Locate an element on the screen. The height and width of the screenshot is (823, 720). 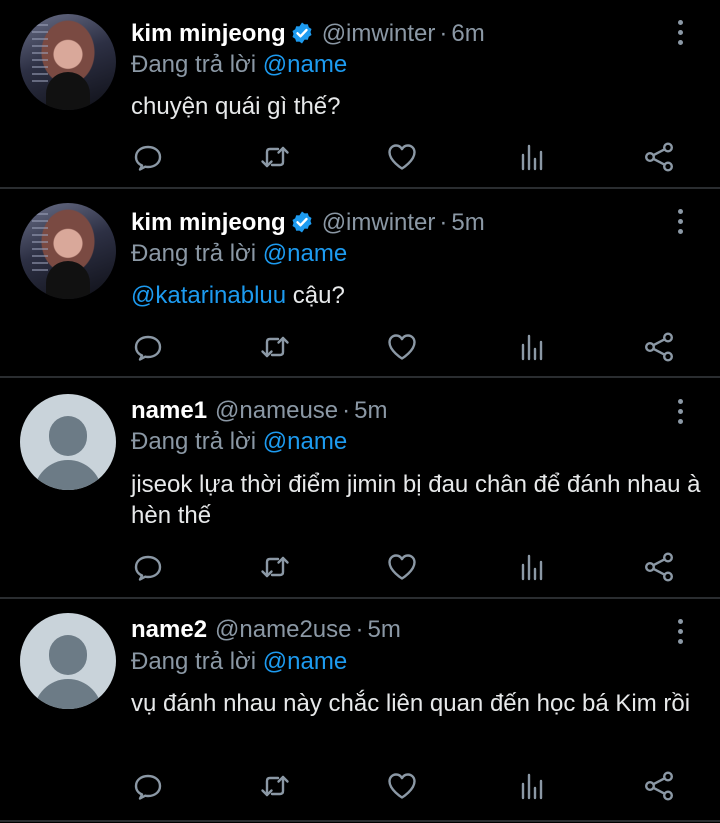
tweet-text: @katarinabluu cậu? is located at coordinates (416, 295).